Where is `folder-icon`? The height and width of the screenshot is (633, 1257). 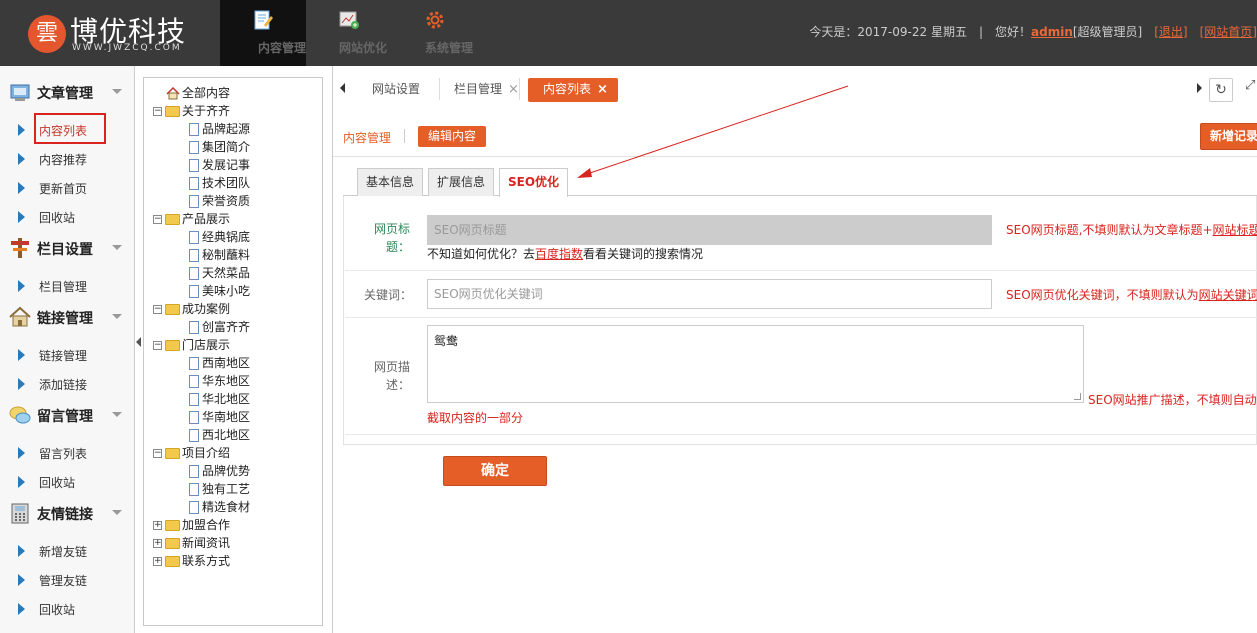
folder-icon is located at coordinates (172, 525).